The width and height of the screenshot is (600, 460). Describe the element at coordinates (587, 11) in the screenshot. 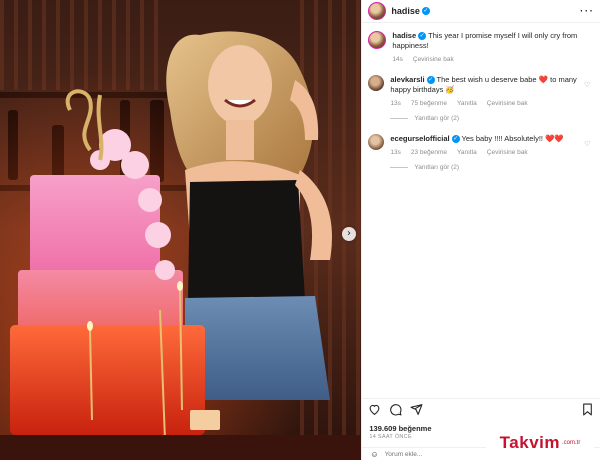

I see `more-options-icon: ···` at that location.